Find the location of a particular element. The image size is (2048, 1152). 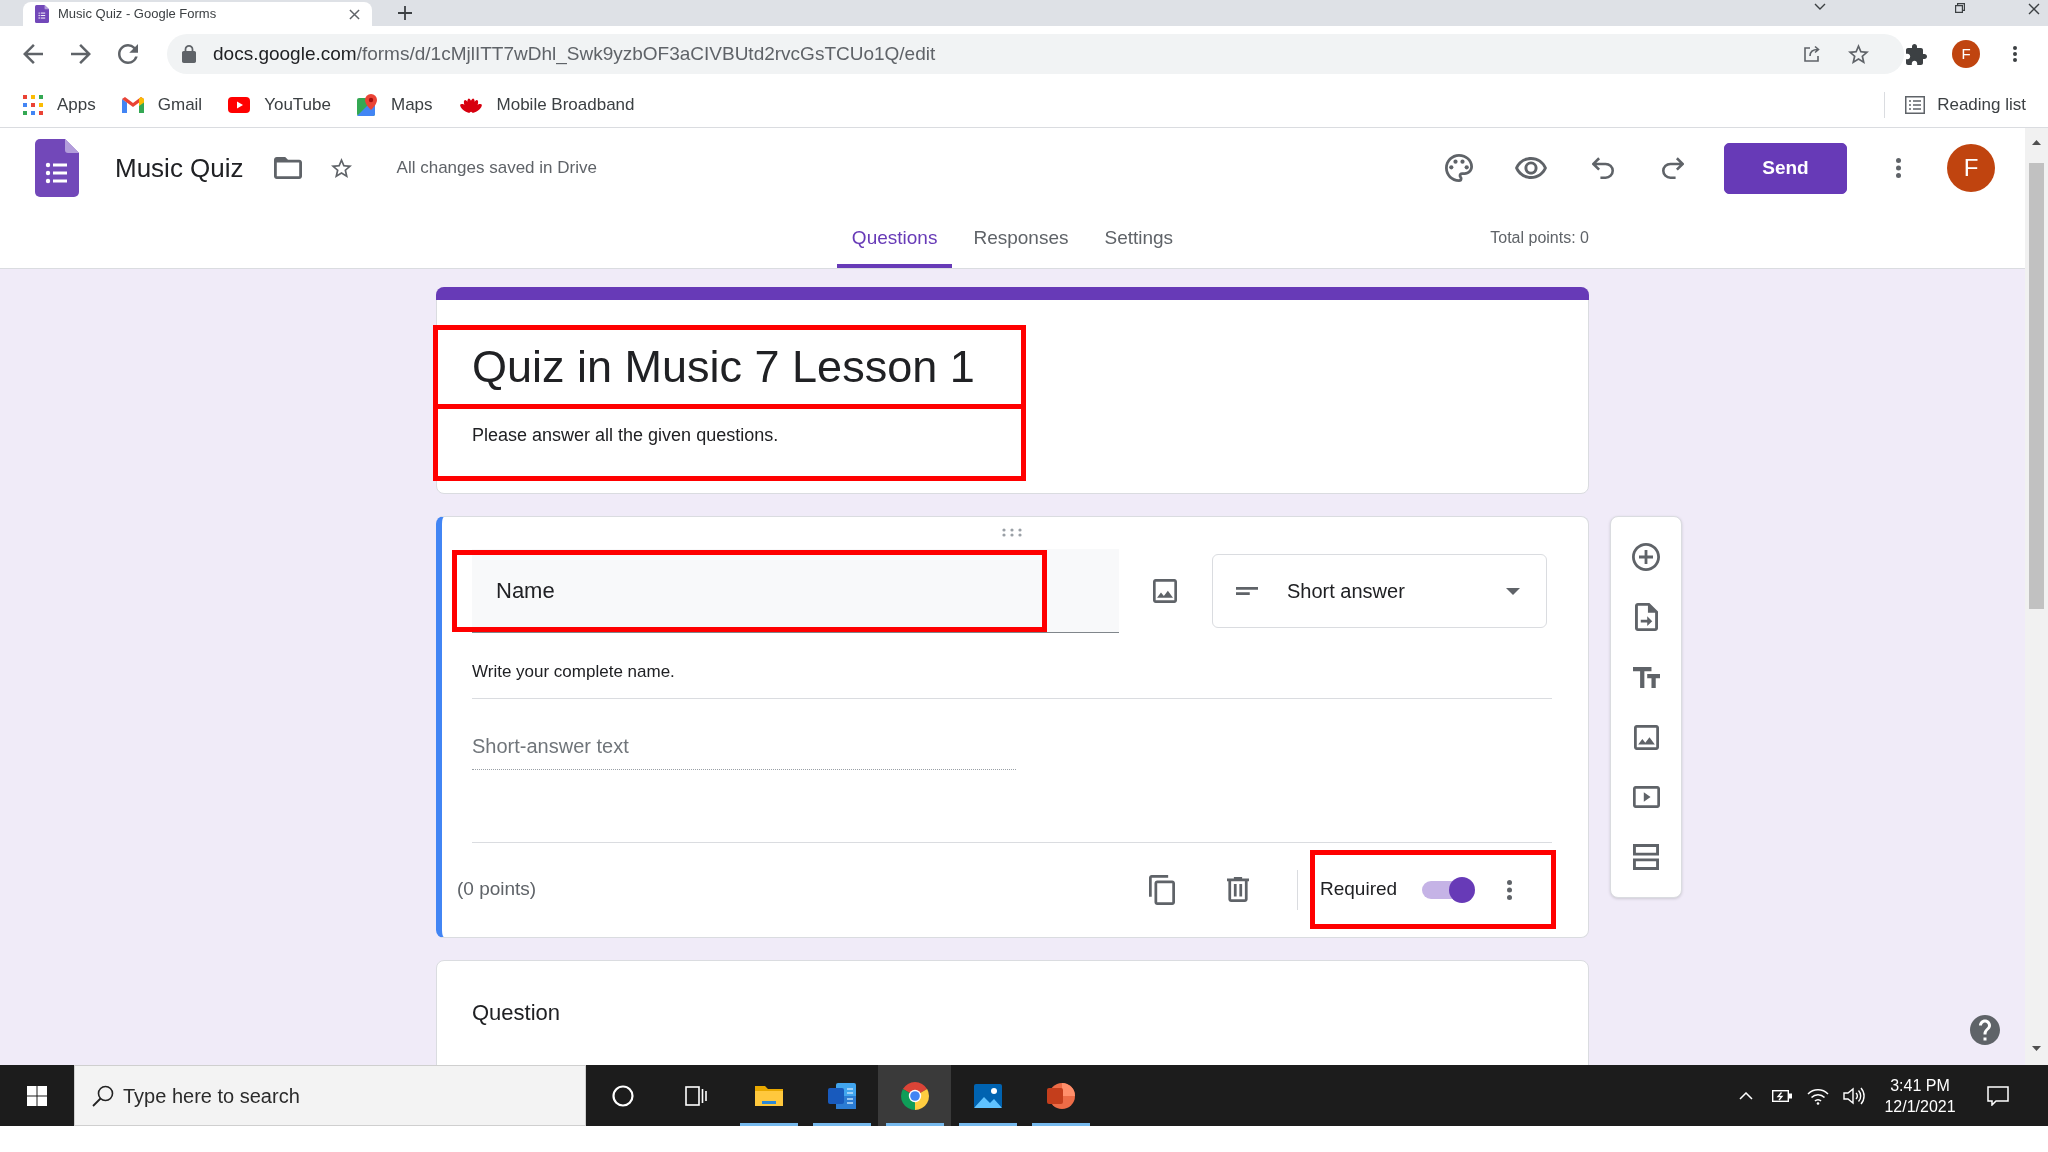

save-status: All changes saved in Drive is located at coordinates (496, 168).